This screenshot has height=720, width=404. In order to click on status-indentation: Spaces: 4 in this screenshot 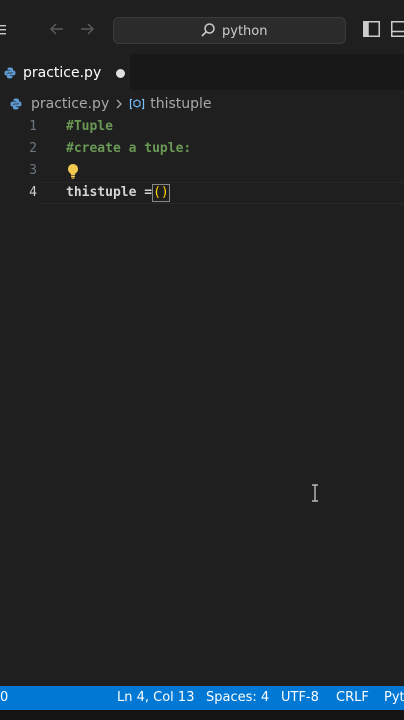, I will do `click(237, 697)`.